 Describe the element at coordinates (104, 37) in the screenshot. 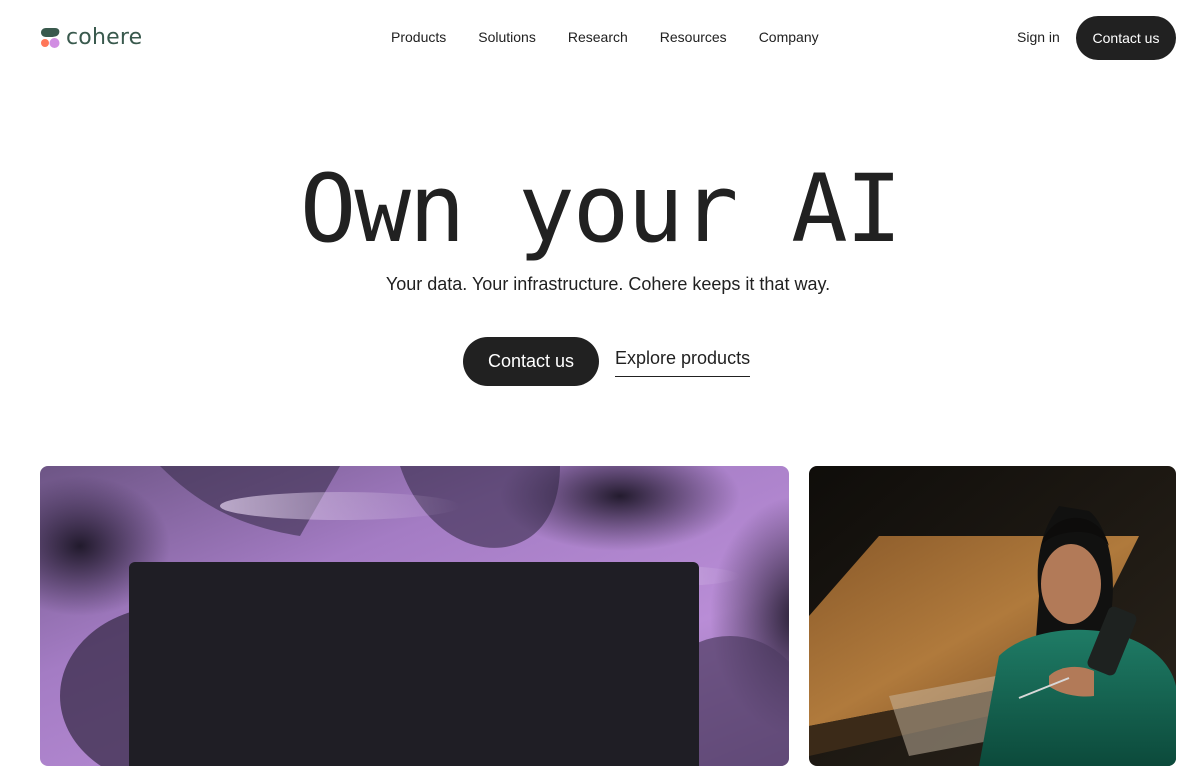

I see `cohere-logo-text: cohere` at that location.